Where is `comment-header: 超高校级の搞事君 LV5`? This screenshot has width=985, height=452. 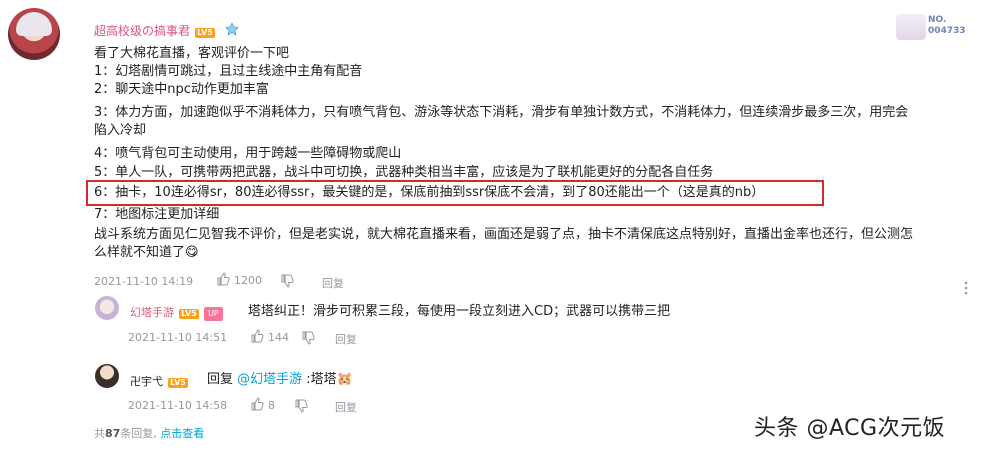
comment-header: 超高校级の搞事君 LV5 is located at coordinates (167, 30).